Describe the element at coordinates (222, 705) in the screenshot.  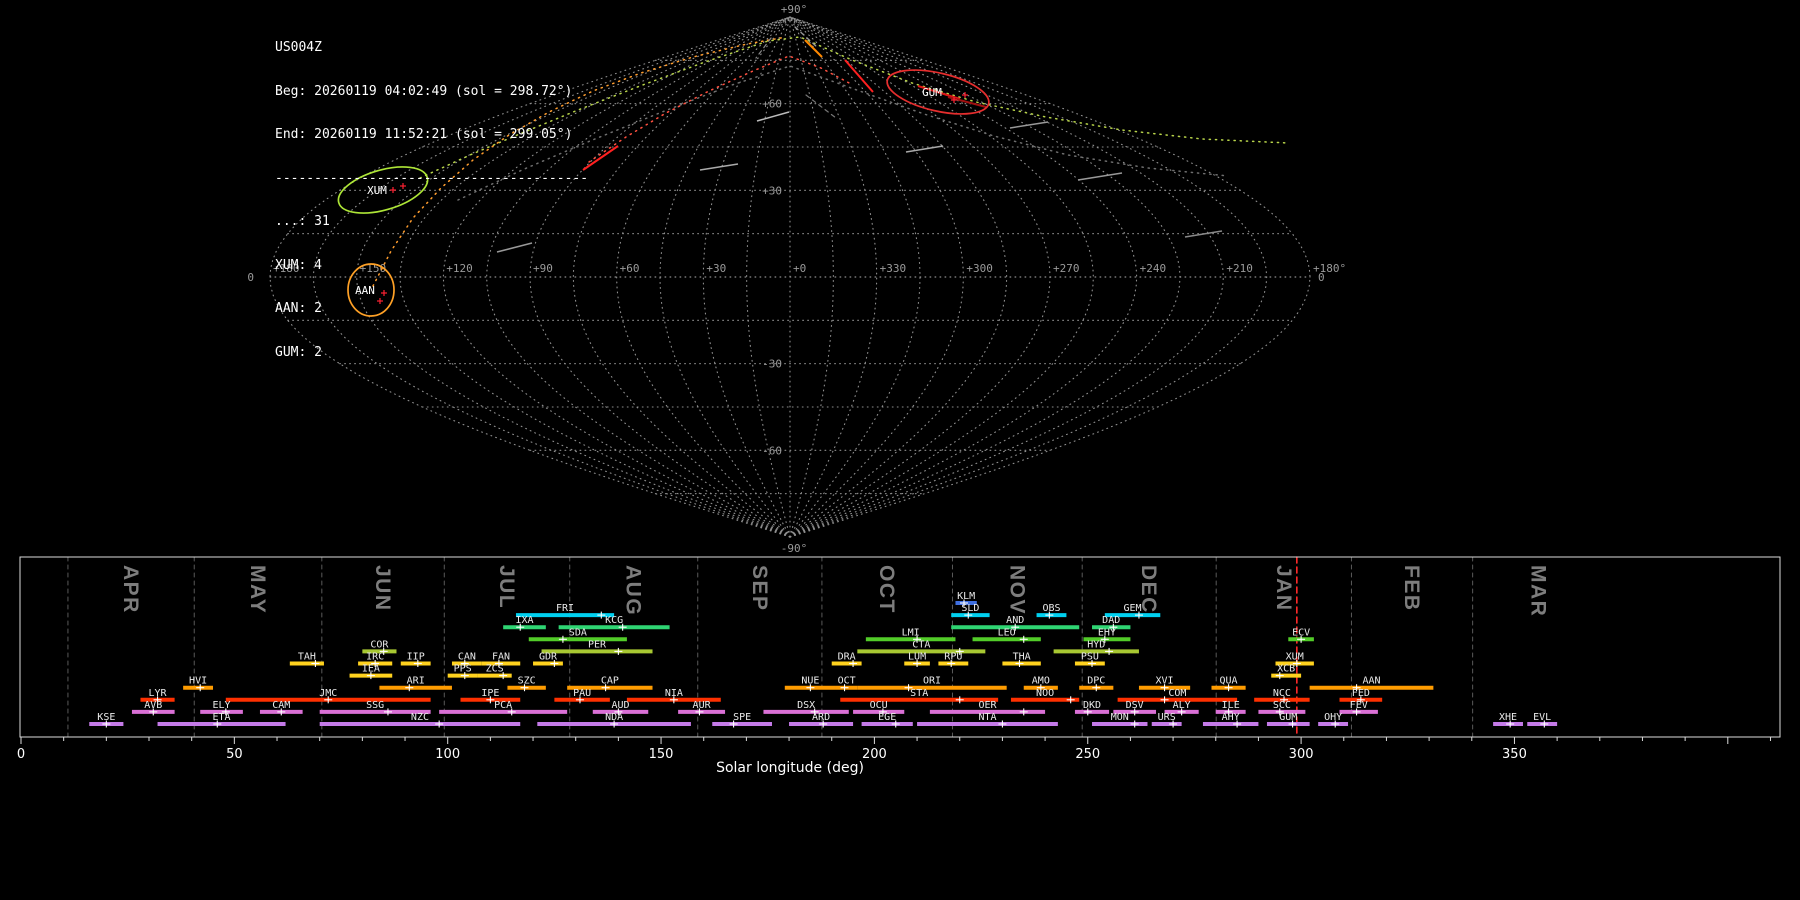
I see `shower-label-ELY: ELY` at that location.